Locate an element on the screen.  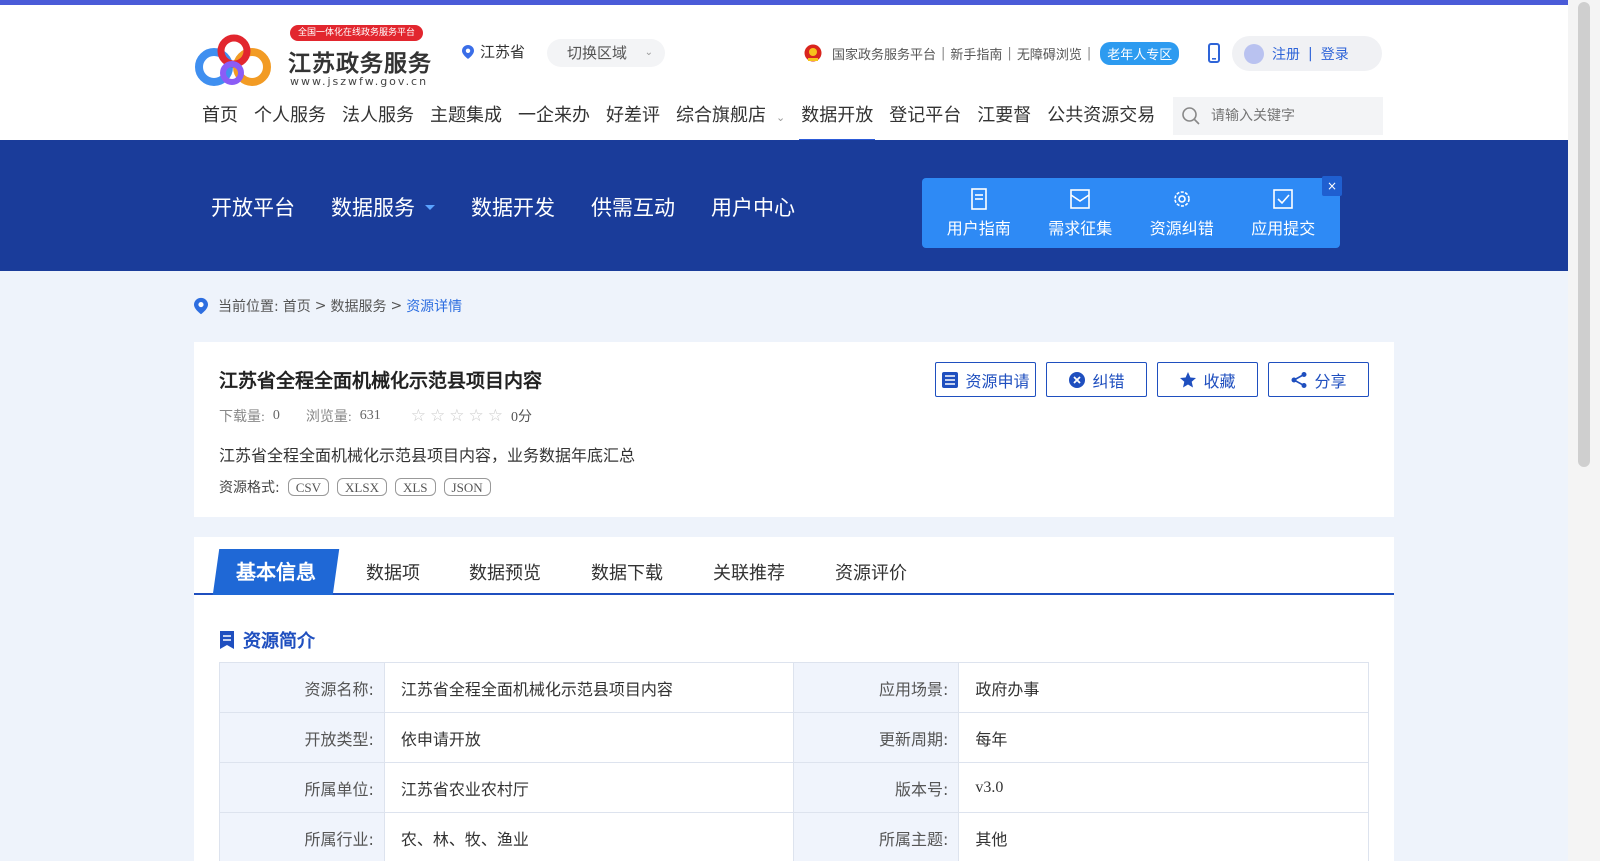
apply-resource-button: 资源申请 is located at coordinates (985, 379).